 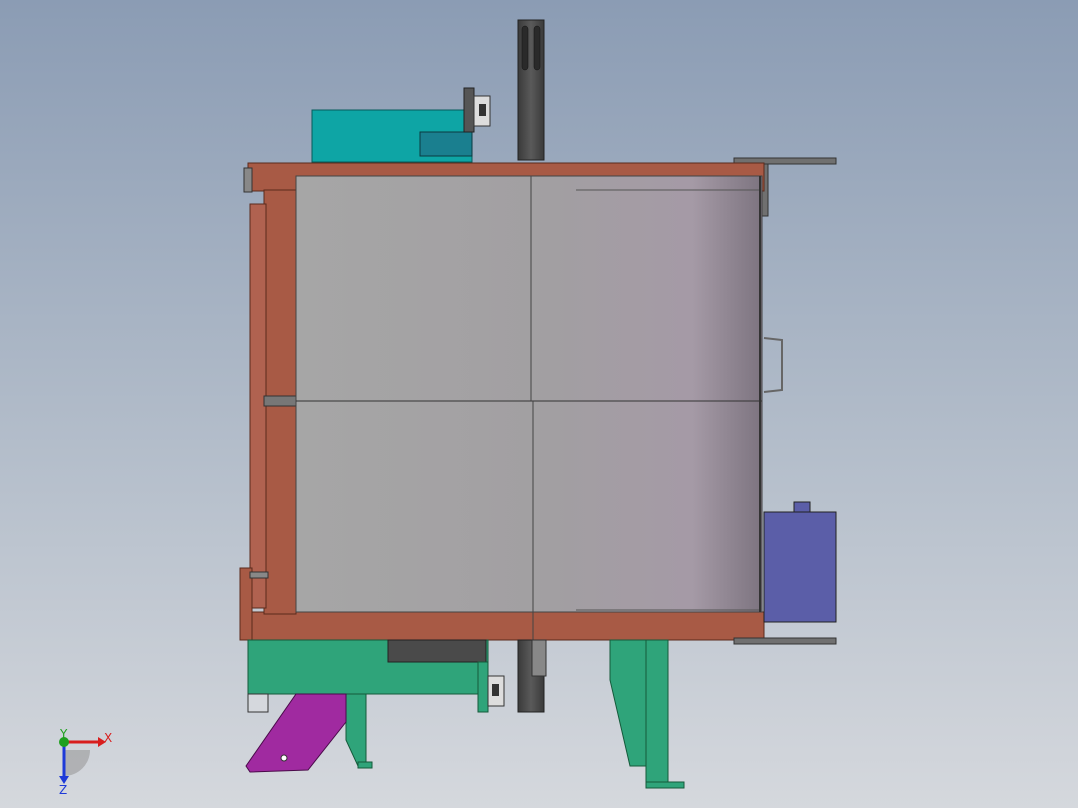 I want to click on bottom-shaft, so click(x=532, y=676).